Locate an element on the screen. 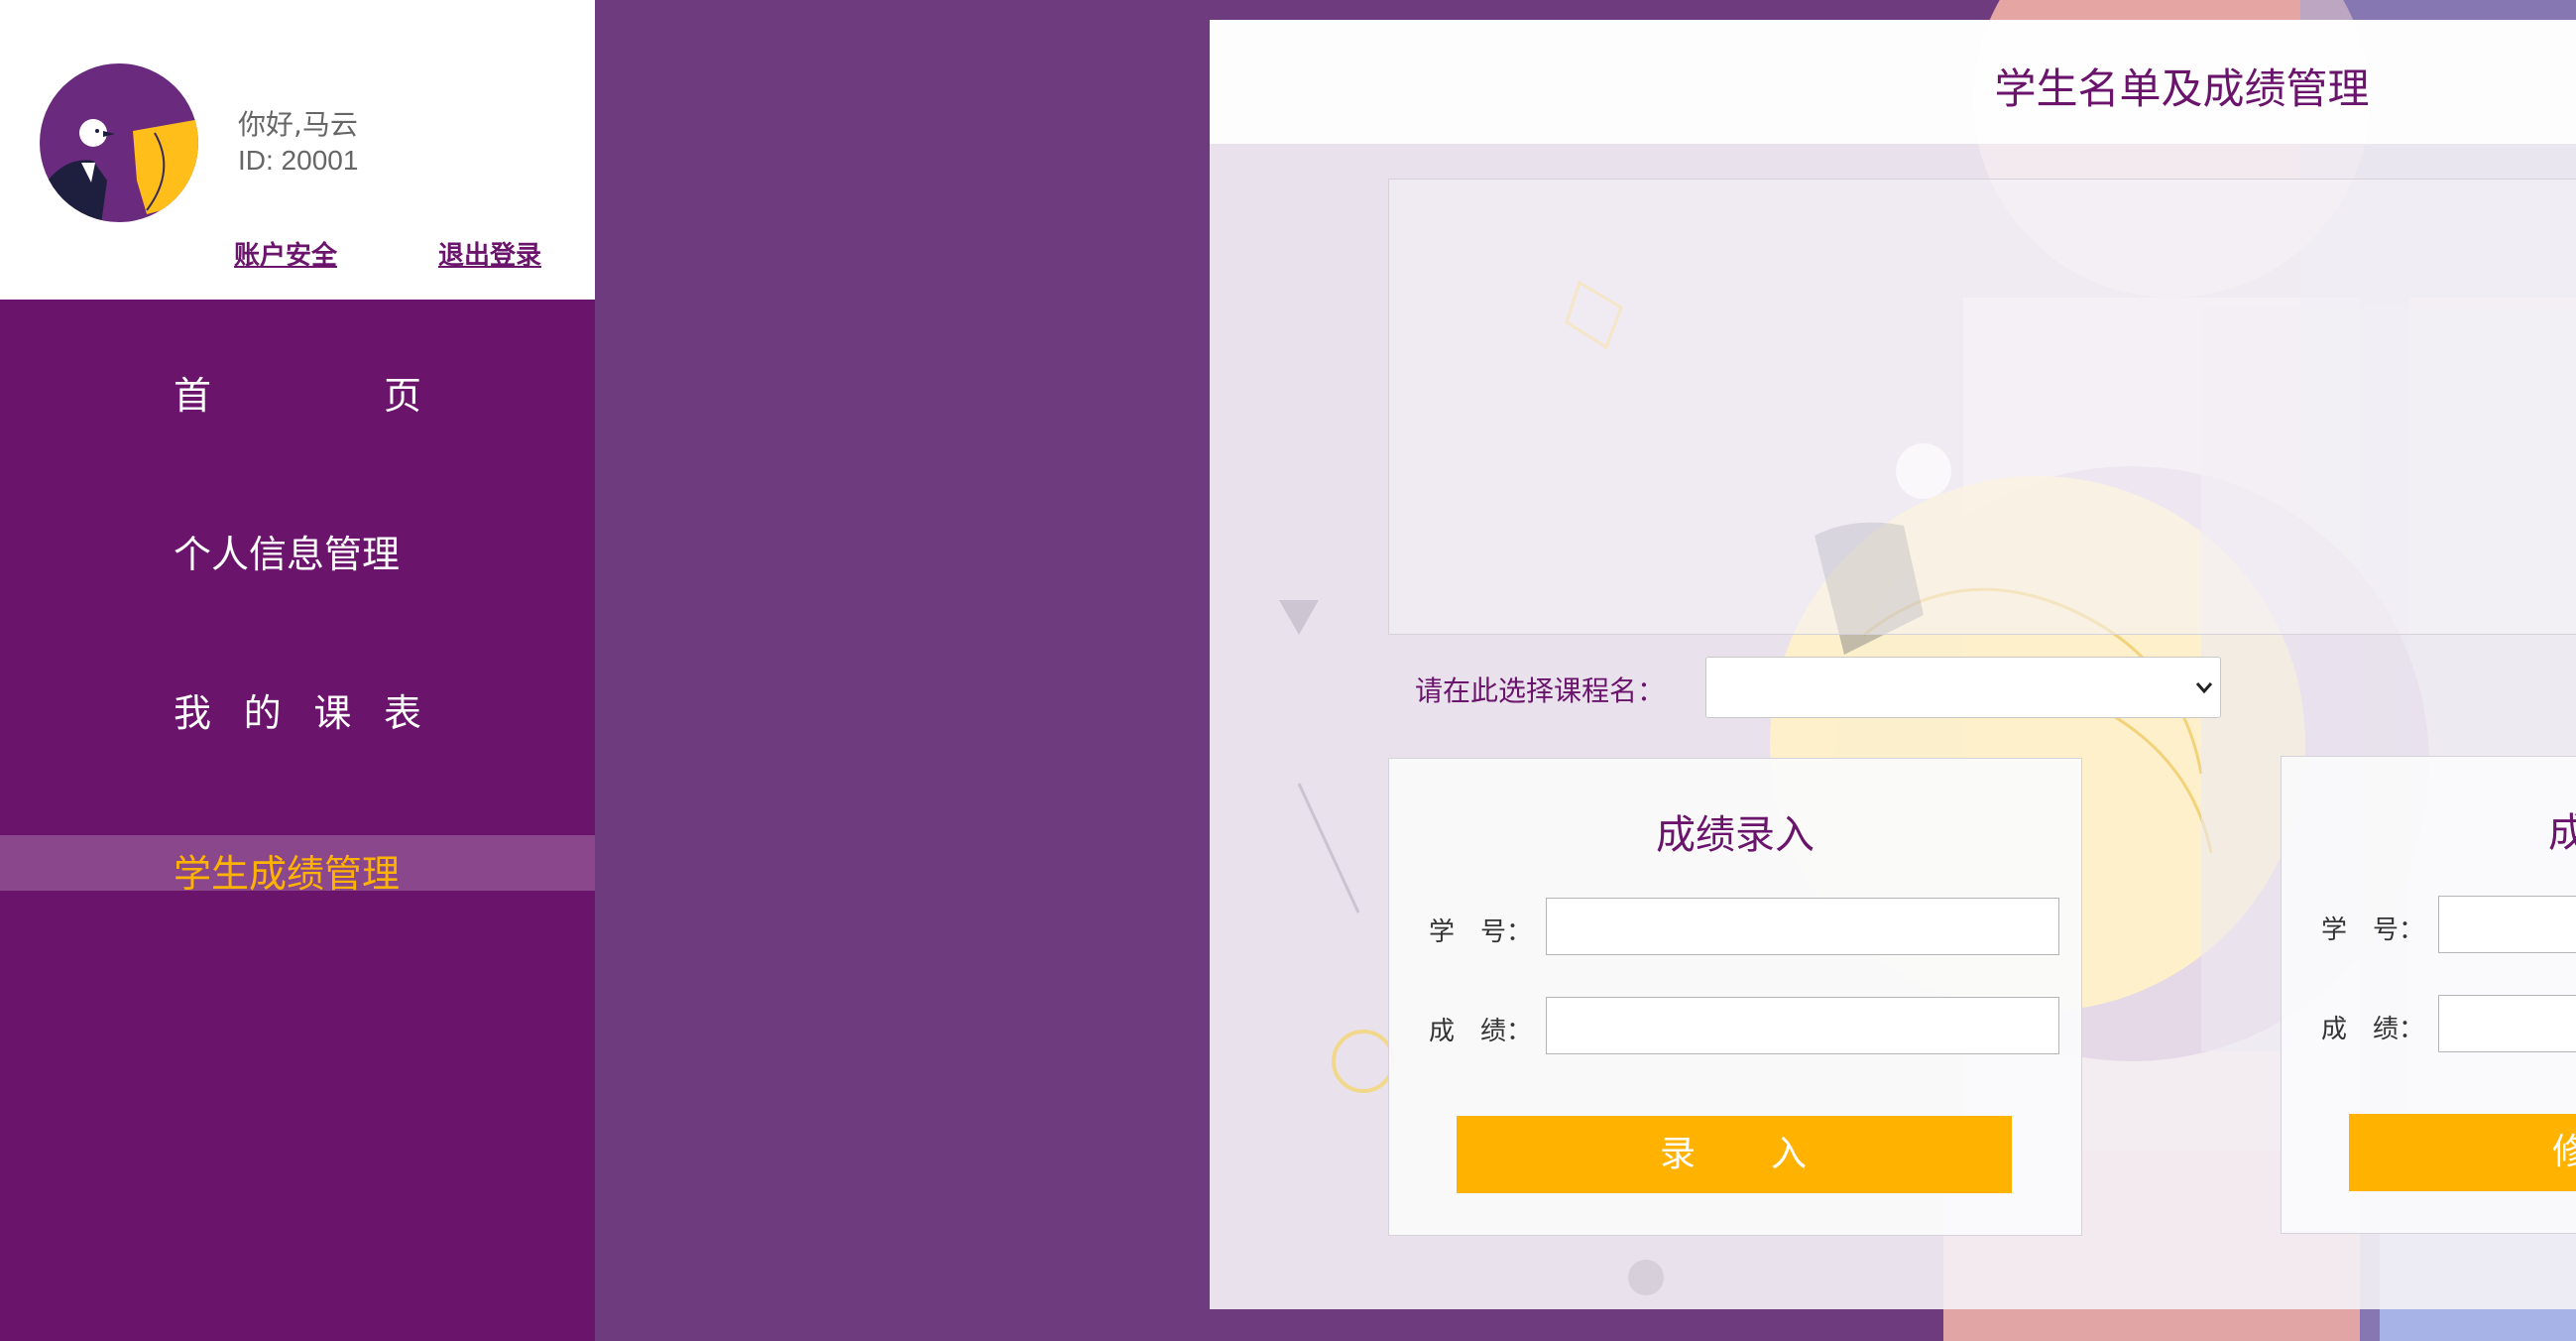 The width and height of the screenshot is (2576, 1341). nav-item-home: 首 页 is located at coordinates (297, 387).